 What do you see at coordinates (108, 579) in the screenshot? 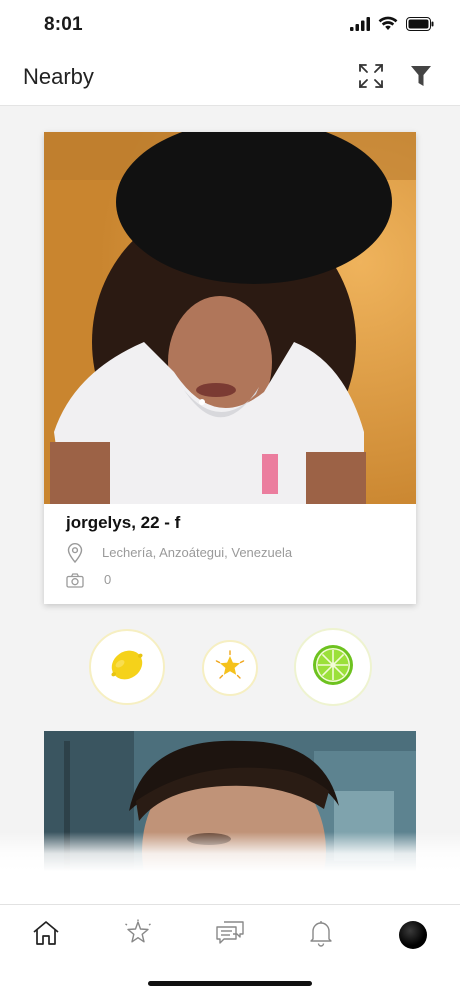
I see `photo-count: 0` at bounding box center [108, 579].